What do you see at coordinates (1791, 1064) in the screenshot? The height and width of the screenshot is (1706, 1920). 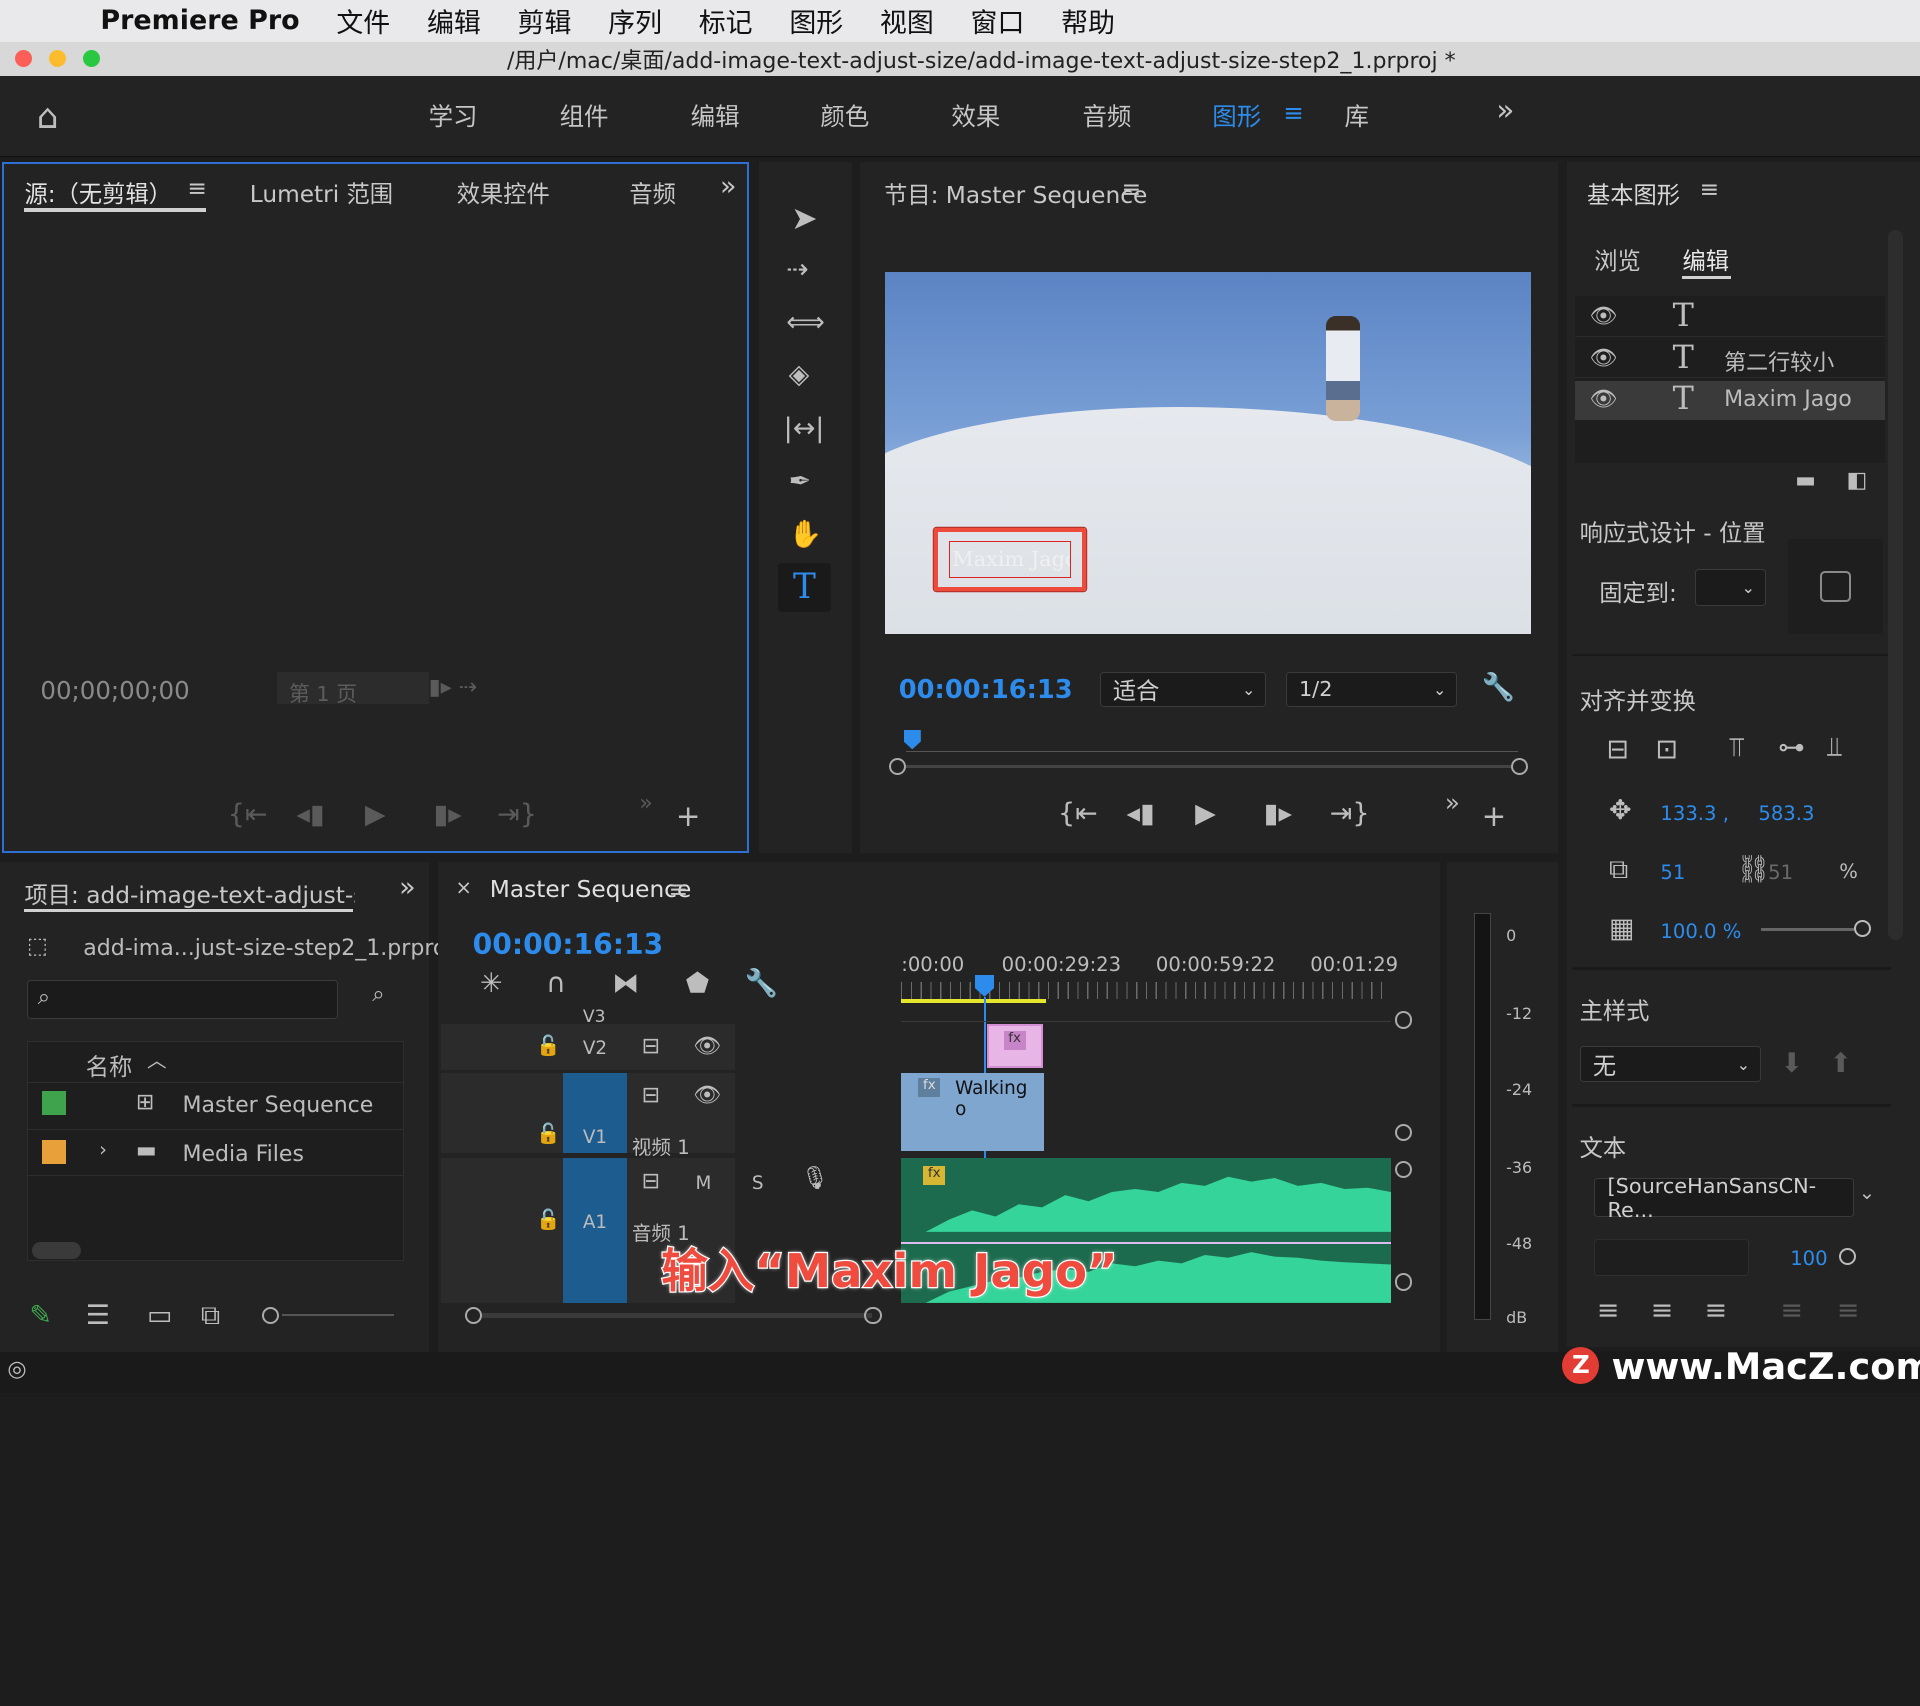 I see `push-style-icon: ⬇` at bounding box center [1791, 1064].